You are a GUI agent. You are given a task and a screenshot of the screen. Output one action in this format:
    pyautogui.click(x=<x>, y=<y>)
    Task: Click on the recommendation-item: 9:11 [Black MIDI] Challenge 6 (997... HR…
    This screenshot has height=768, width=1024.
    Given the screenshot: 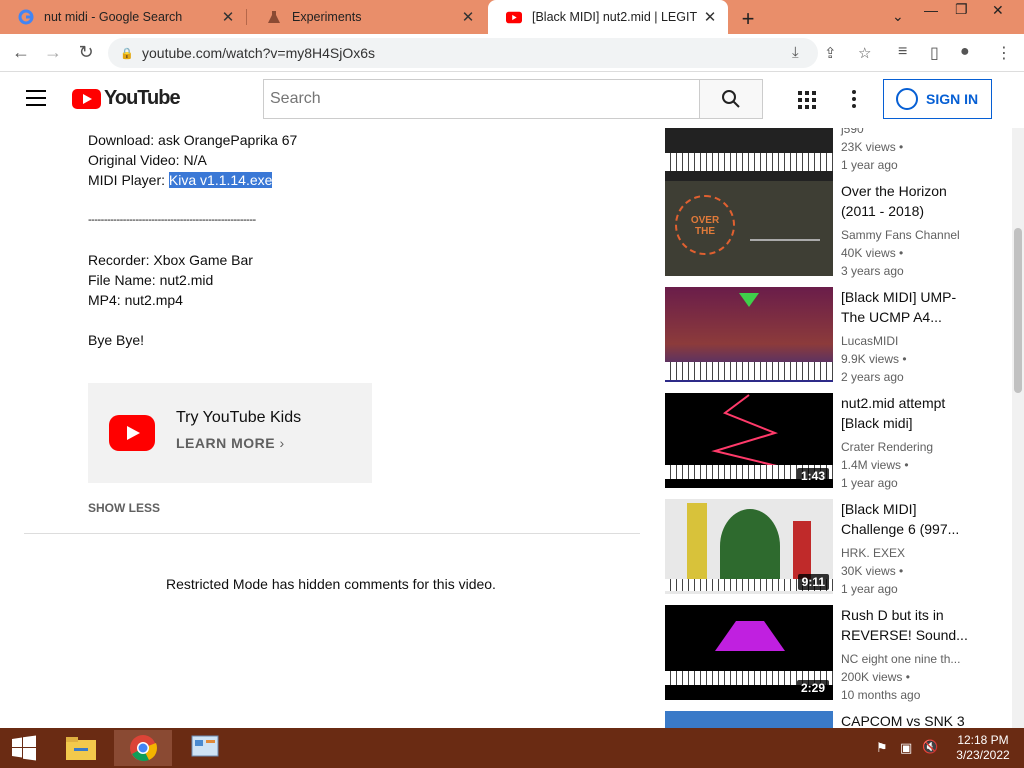 What is the action you would take?
    pyautogui.click(x=835, y=547)
    